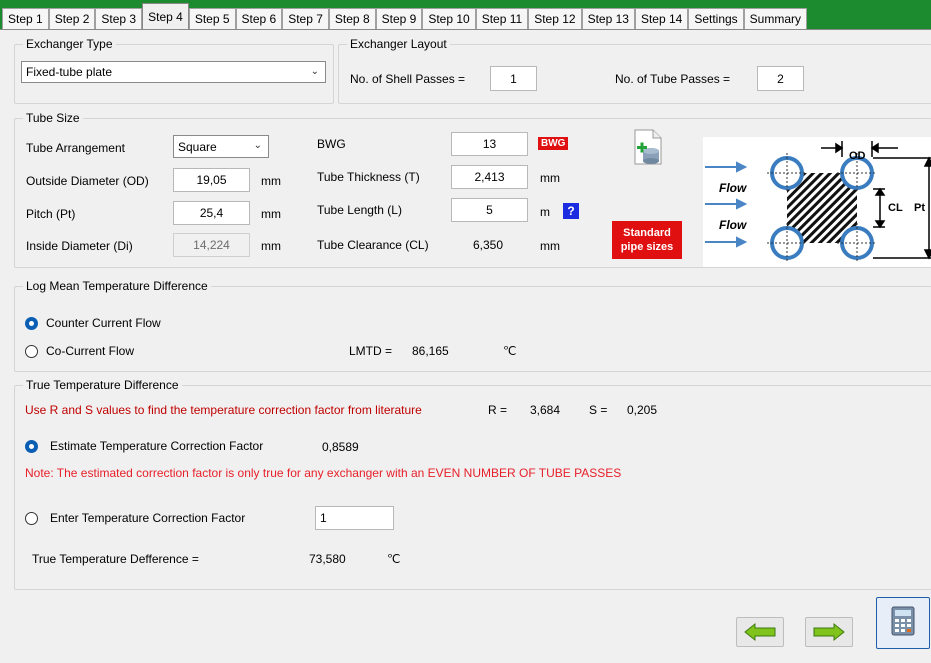  Describe the element at coordinates (354, 518) in the screenshot. I see `enter-factor-input: 1` at that location.